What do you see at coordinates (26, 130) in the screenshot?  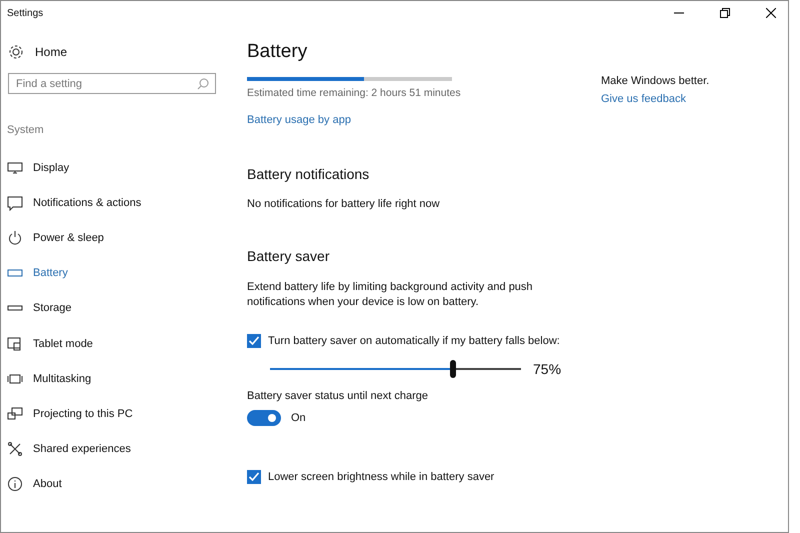 I see `section-label: System` at bounding box center [26, 130].